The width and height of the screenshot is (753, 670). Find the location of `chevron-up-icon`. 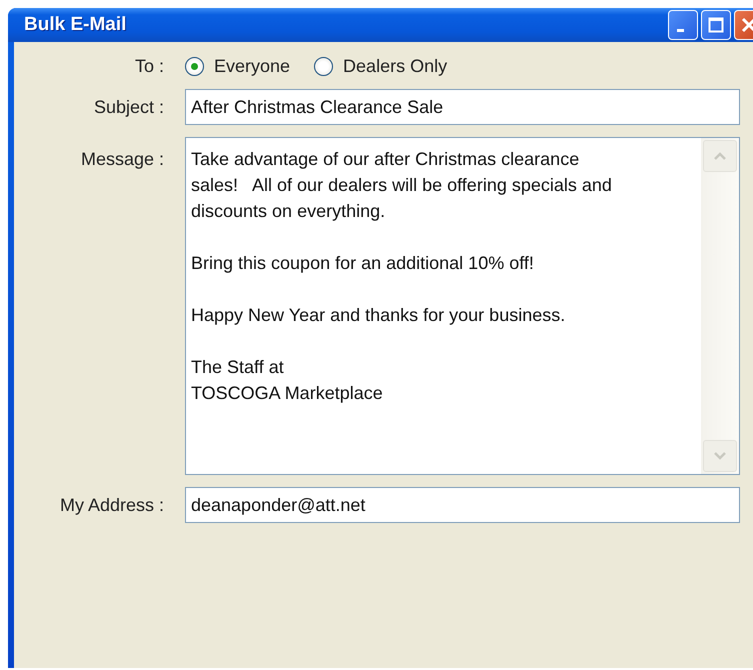

chevron-up-icon is located at coordinates (720, 156).